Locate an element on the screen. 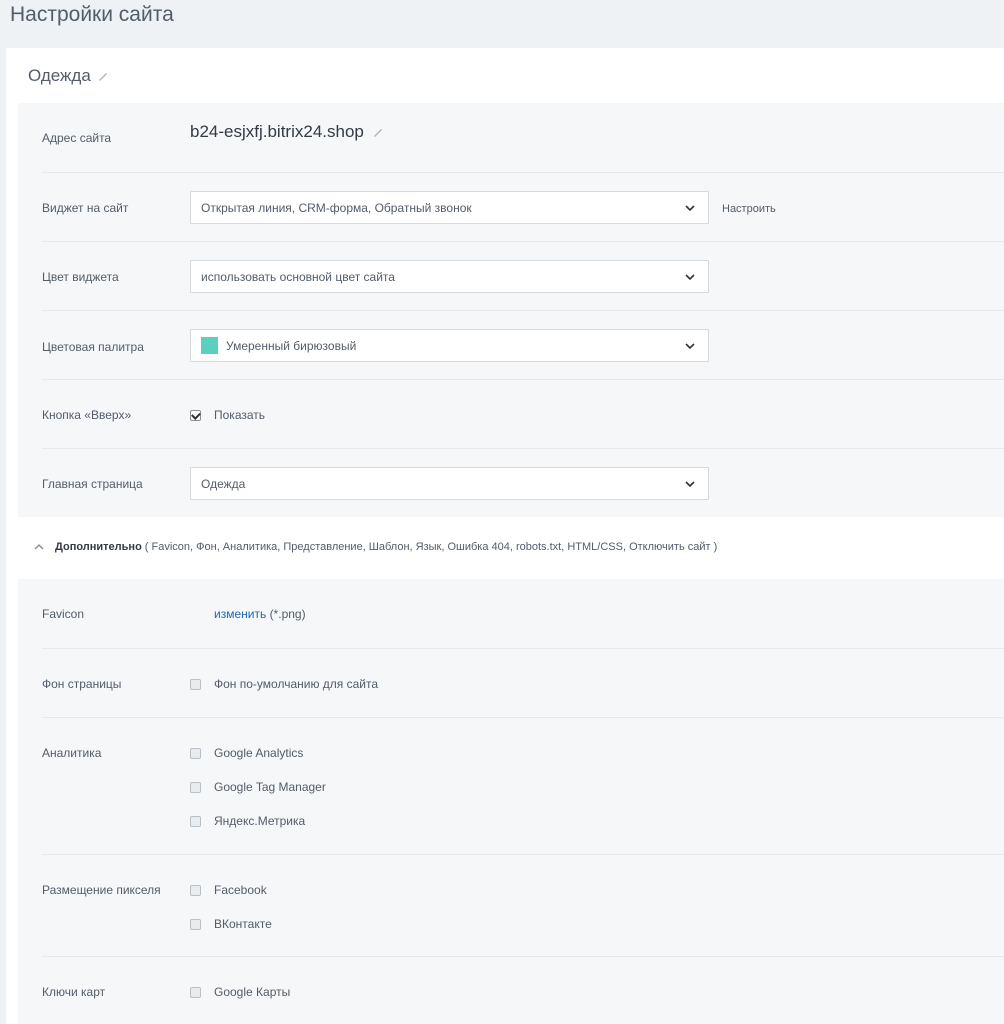 The image size is (1004, 1024). pixel-option: ВКонтакте is located at coordinates (243, 924).